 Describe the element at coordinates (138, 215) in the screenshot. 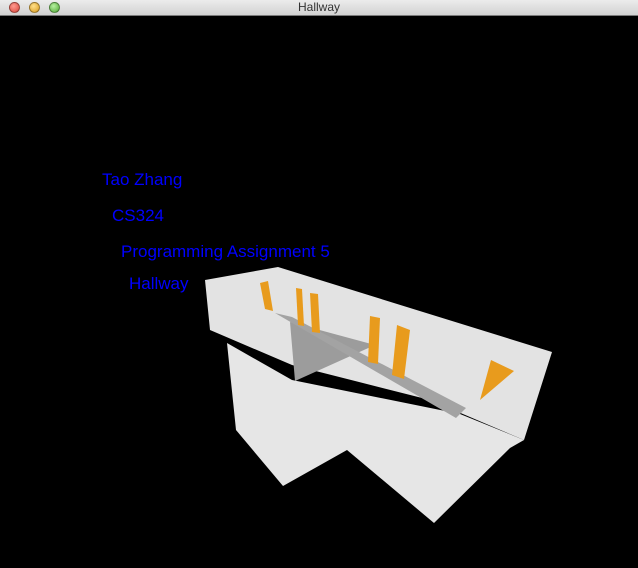

I see `course-label: CS324` at that location.